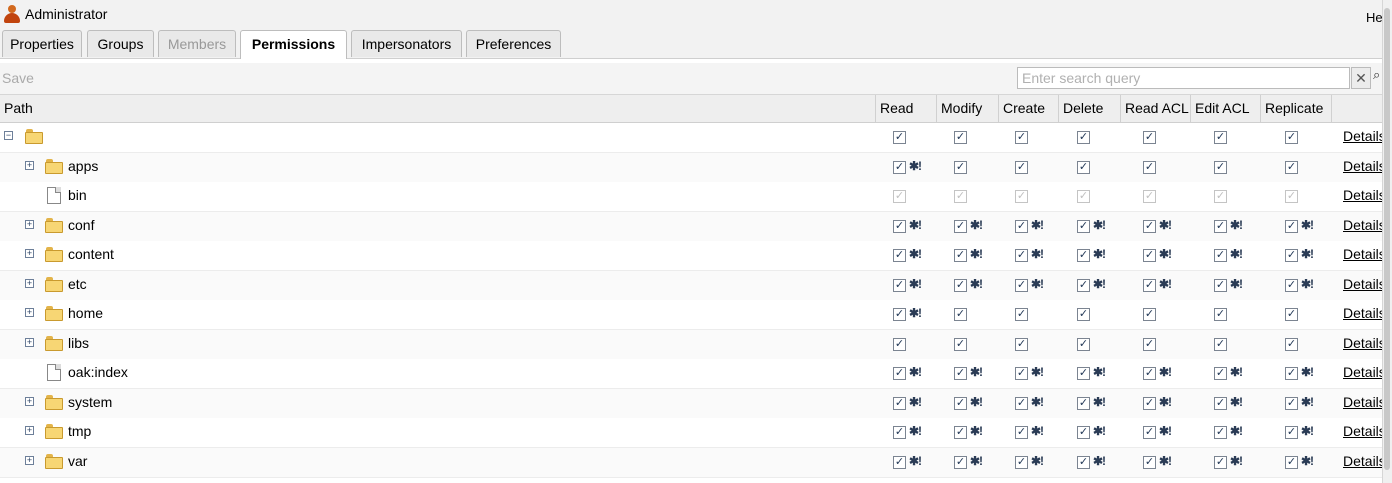 The height and width of the screenshot is (483, 1392). I want to click on tab-permissions: Permissions, so click(293, 44).